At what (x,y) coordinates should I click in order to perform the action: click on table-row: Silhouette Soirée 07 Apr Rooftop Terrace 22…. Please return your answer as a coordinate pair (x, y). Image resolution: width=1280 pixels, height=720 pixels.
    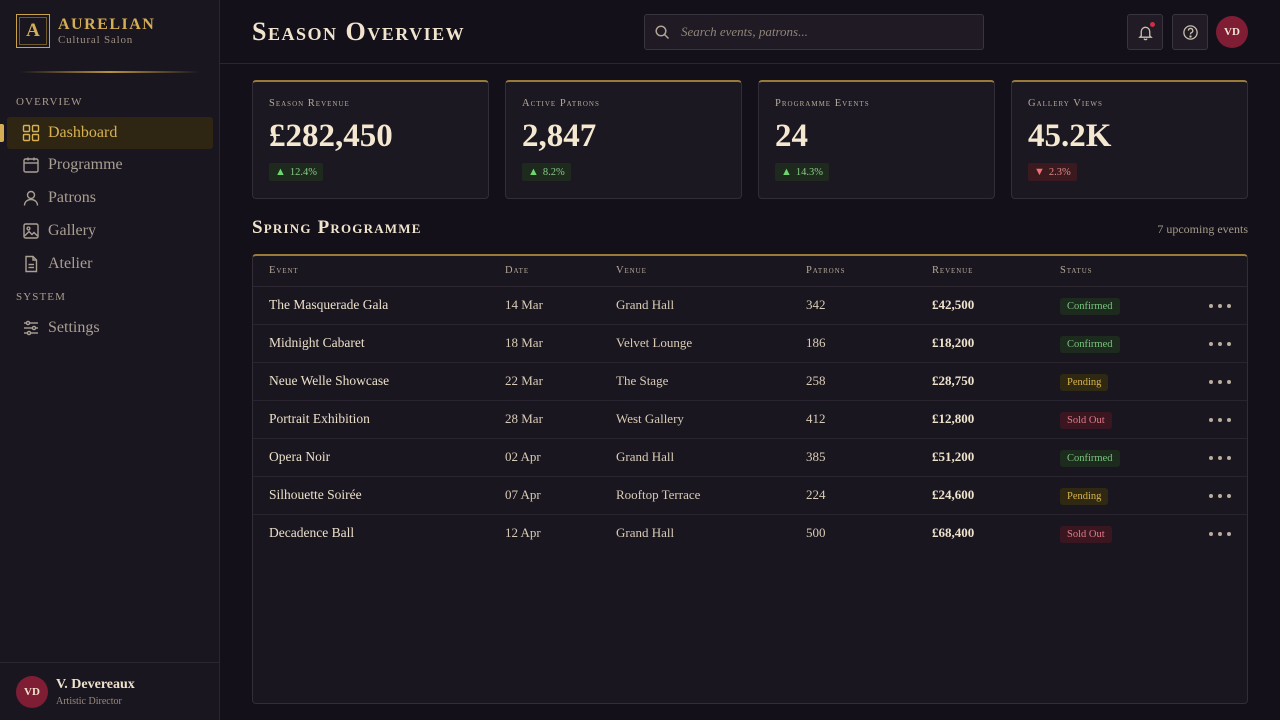
    Looking at the image, I should click on (750, 496).